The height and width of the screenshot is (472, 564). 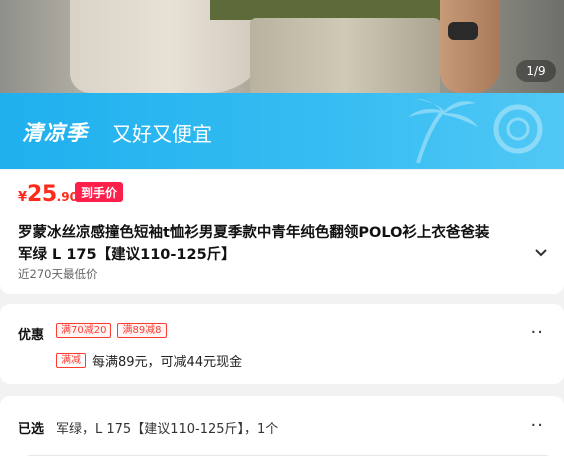 I want to click on price-currency: ¥, so click(x=23, y=197).